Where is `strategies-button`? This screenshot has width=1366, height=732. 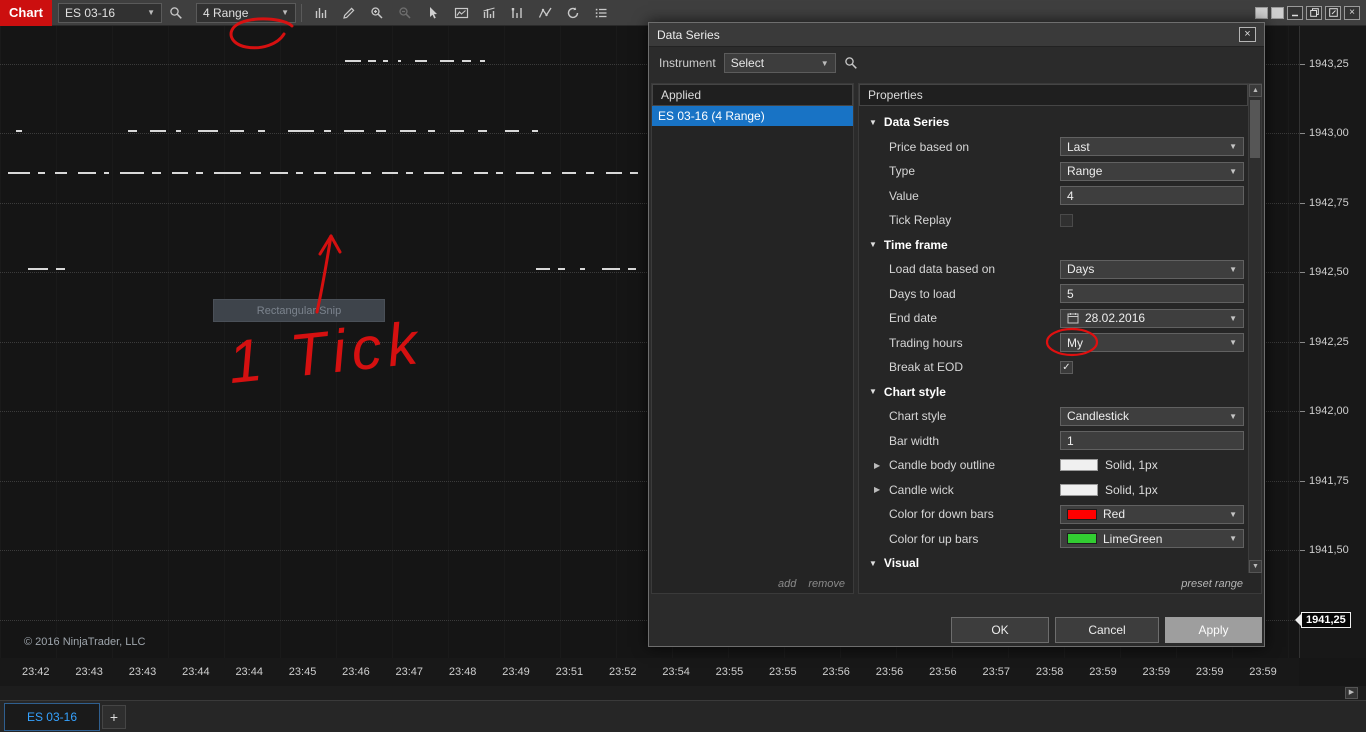 strategies-button is located at coordinates (517, 13).